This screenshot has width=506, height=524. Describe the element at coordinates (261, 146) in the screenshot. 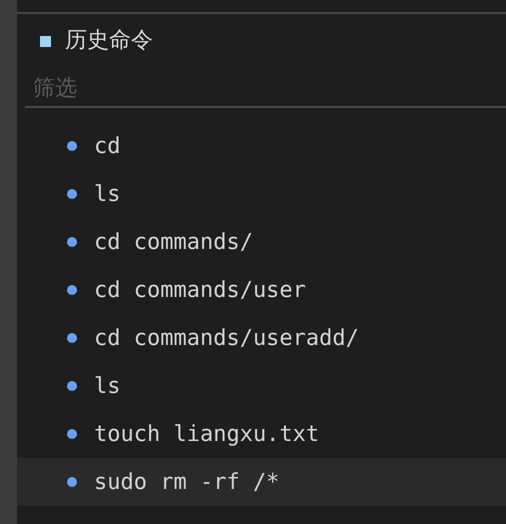

I see `history-item: cd` at that location.